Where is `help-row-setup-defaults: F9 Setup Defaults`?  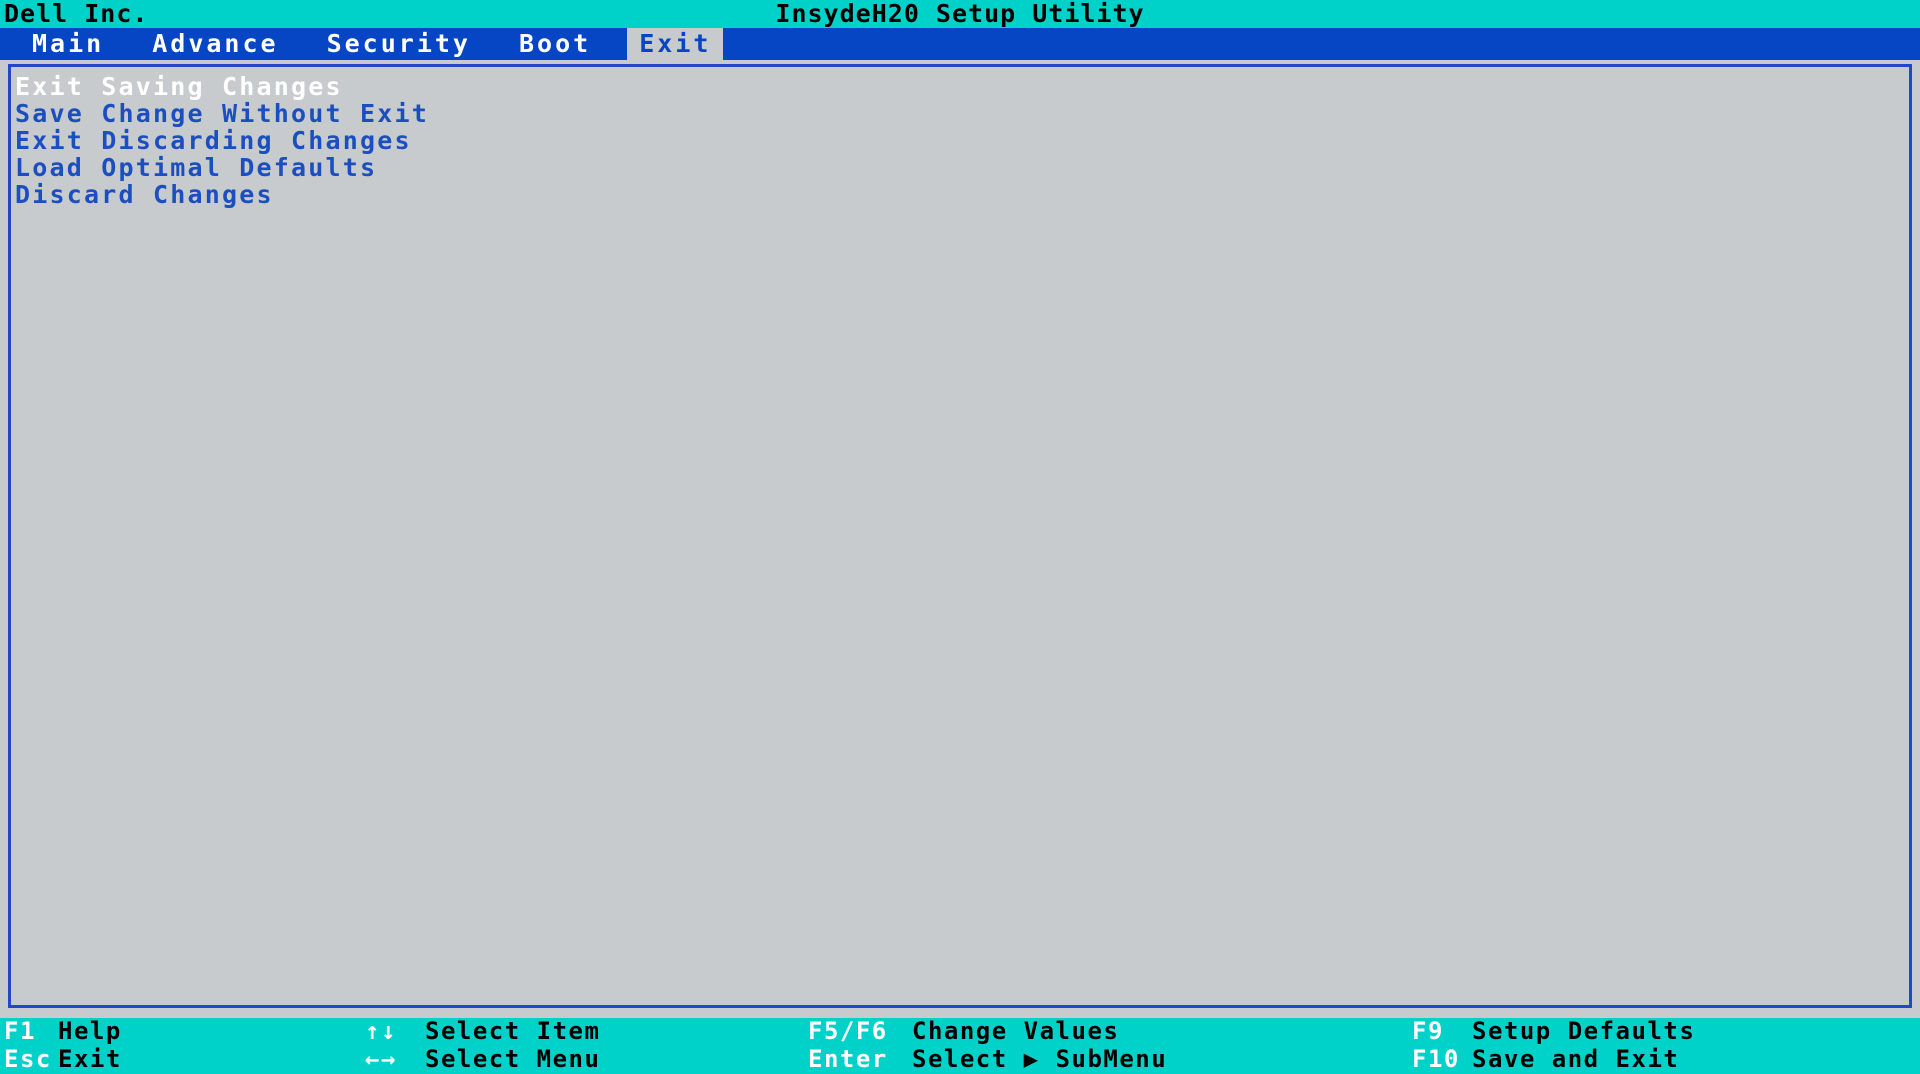 help-row-setup-defaults: F9 Setup Defaults is located at coordinates (1553, 1032).